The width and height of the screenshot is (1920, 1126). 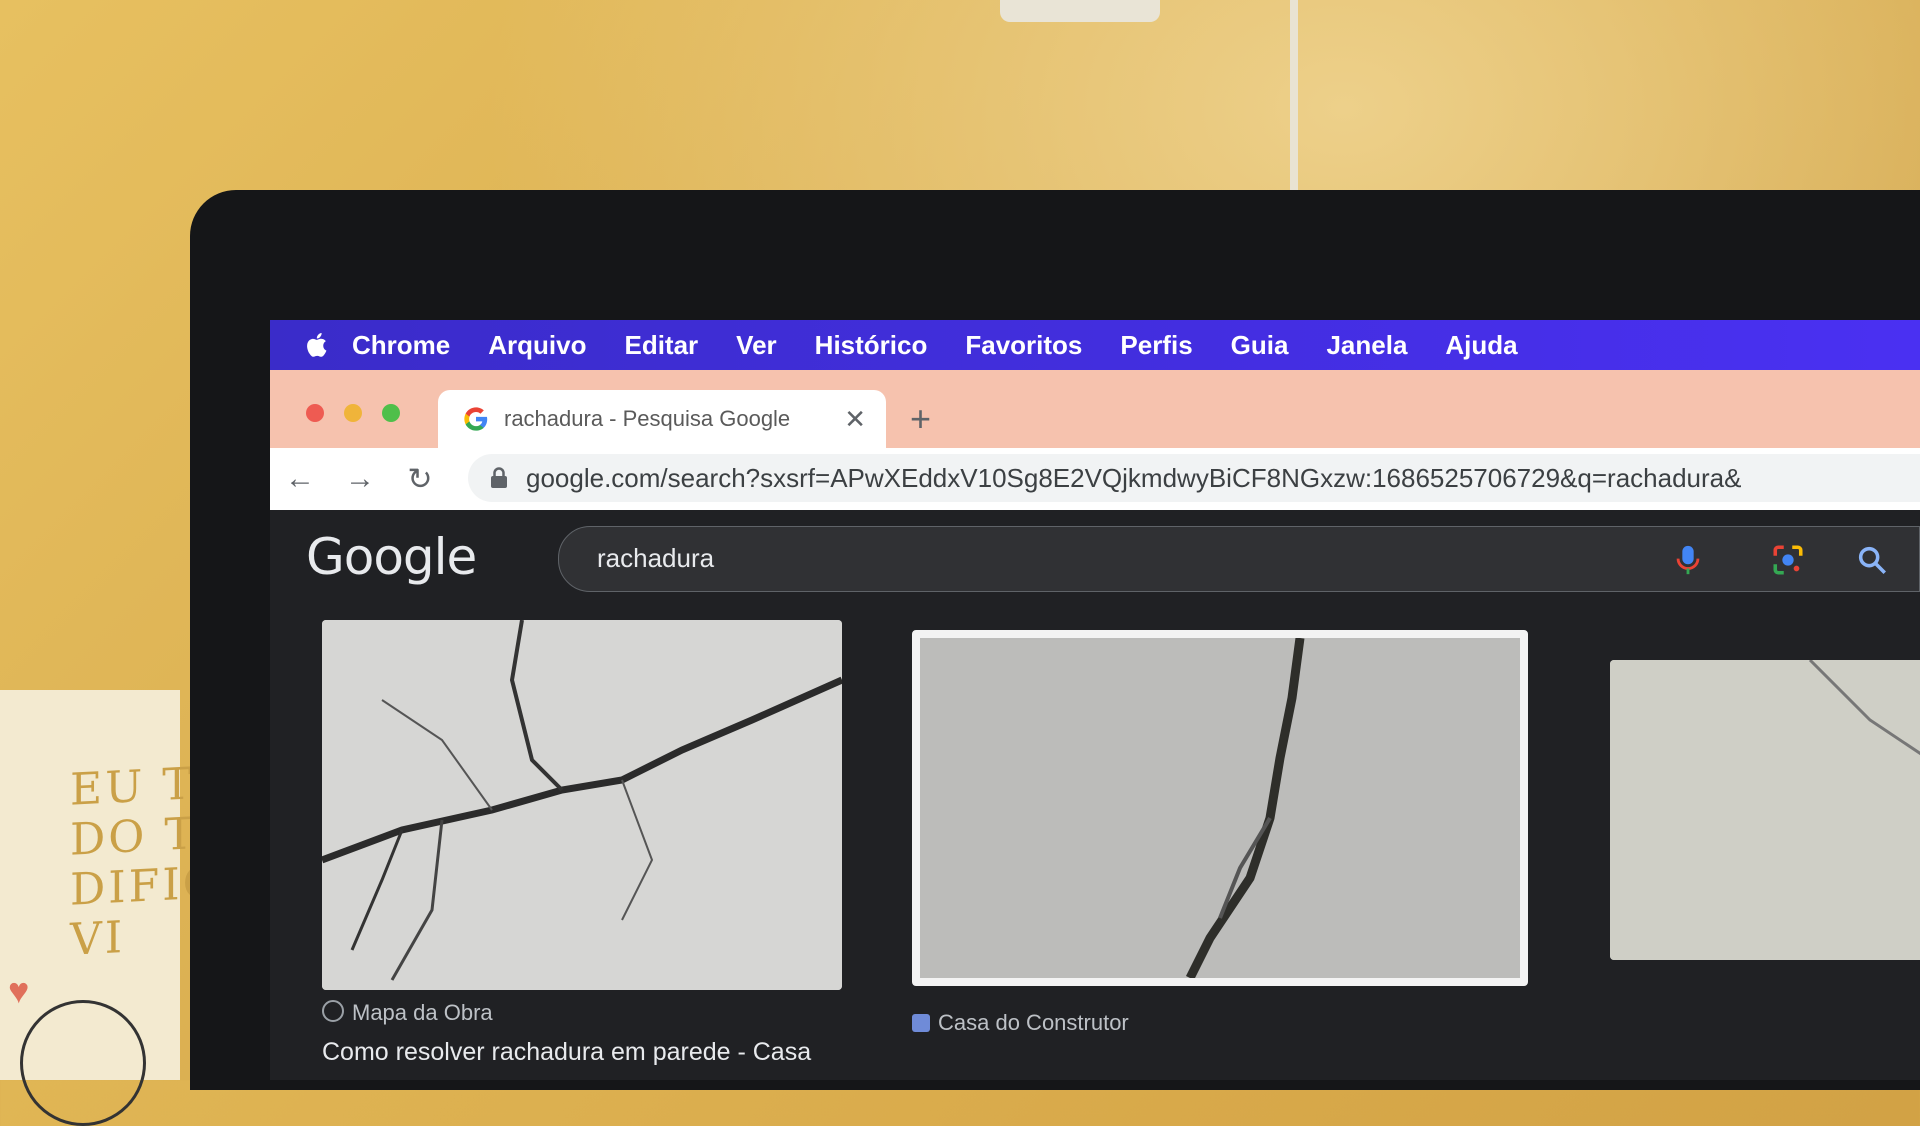 I want to click on menu-arquivo: Arquivo, so click(x=537, y=345).